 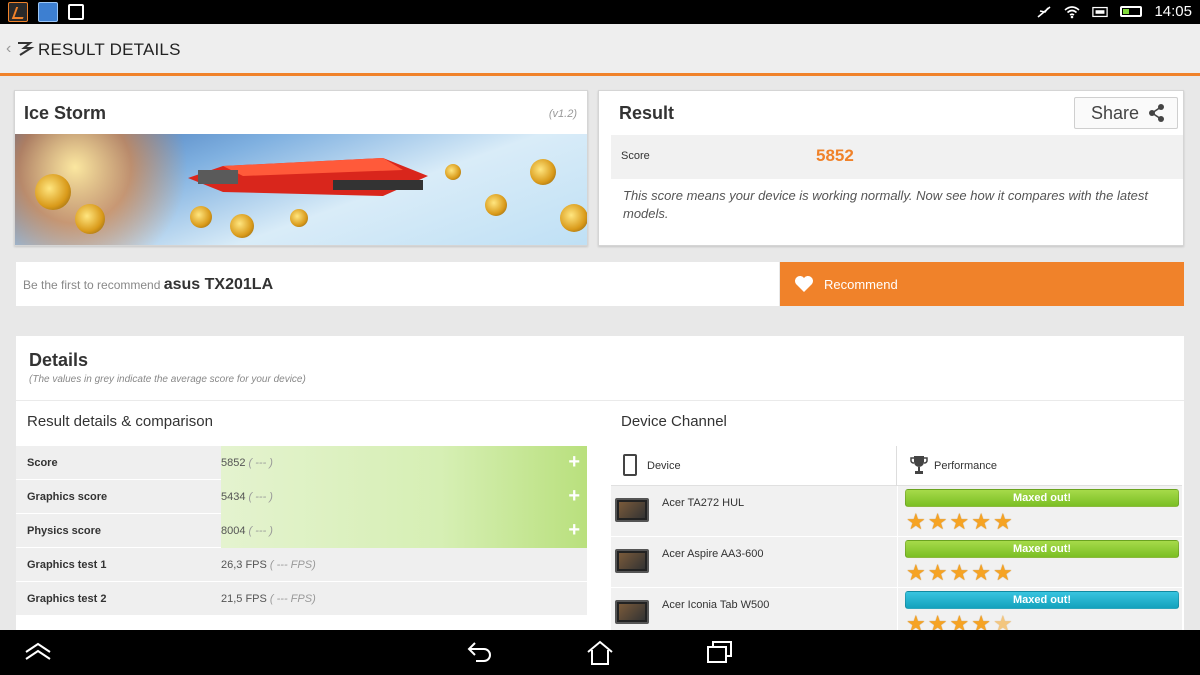 I want to click on score-value: 5852, so click(x=835, y=155).